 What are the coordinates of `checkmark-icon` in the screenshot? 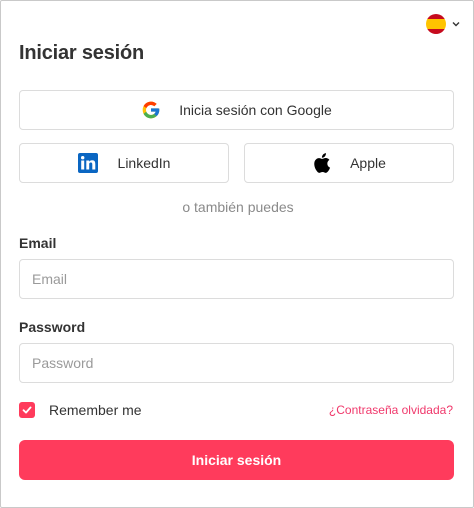 It's located at (27, 410).